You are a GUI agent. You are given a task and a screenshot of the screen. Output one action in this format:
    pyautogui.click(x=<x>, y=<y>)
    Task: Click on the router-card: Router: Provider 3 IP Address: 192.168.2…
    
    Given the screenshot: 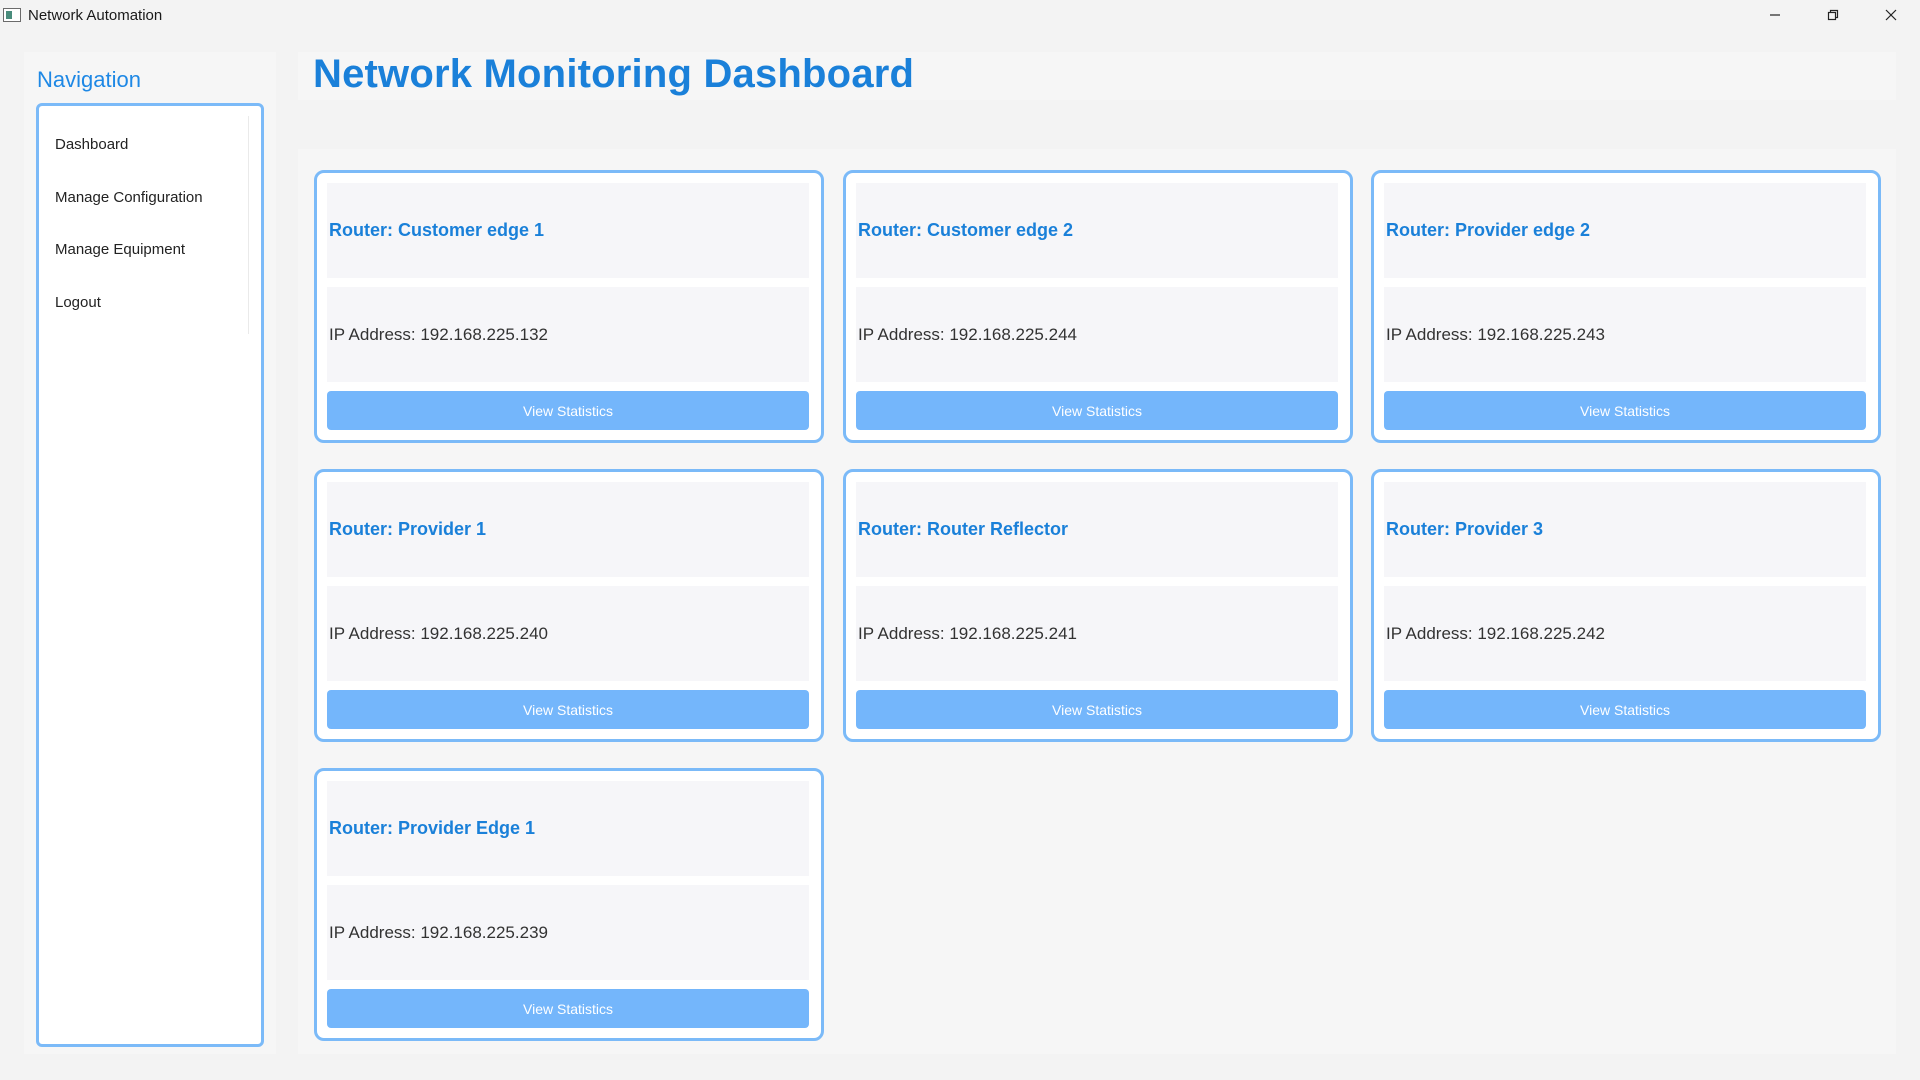 What is the action you would take?
    pyautogui.click(x=1626, y=605)
    